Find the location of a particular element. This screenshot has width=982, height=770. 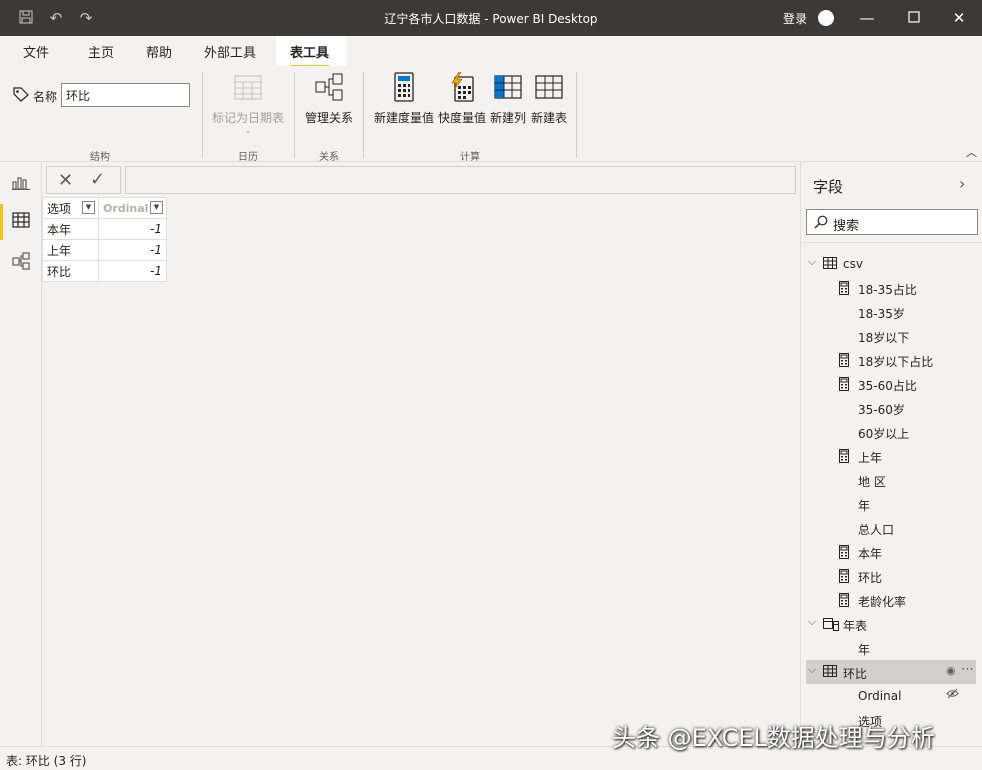

avatar is located at coordinates (826, 18).